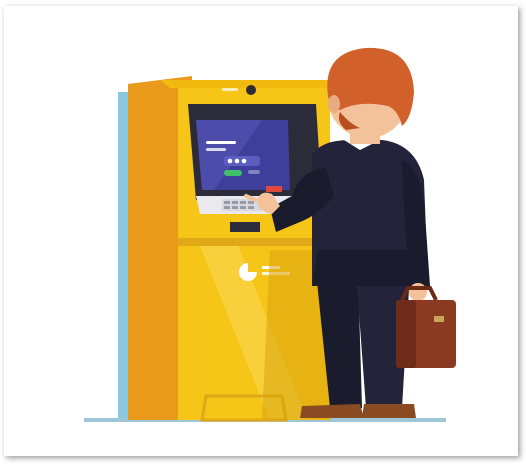 This screenshot has height=464, width=526. What do you see at coordinates (221, 142) in the screenshot?
I see `screen-text-line` at bounding box center [221, 142].